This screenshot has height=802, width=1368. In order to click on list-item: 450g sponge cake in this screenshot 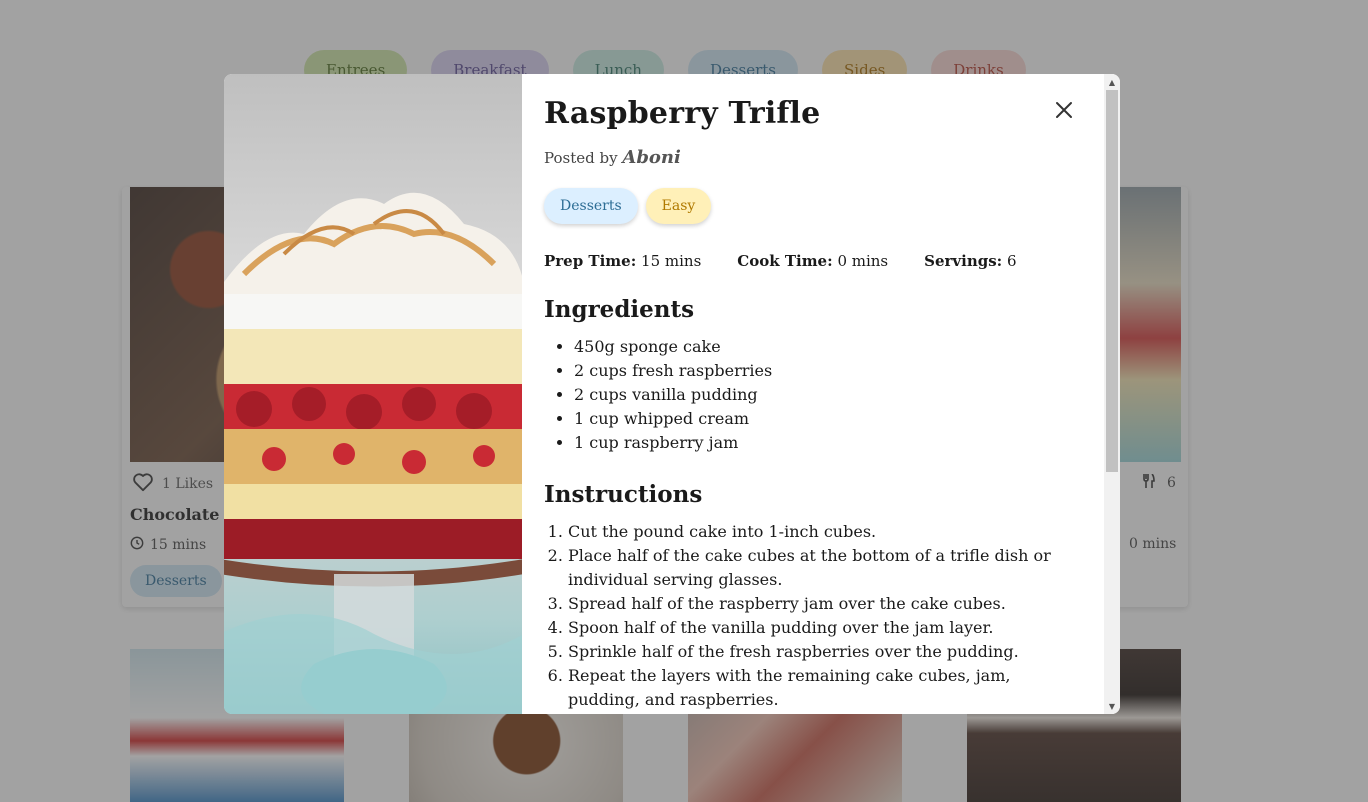, I will do `click(839, 347)`.